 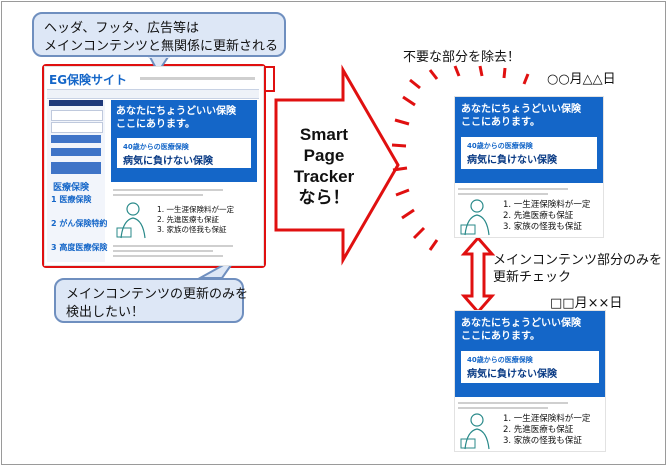 I want to click on hero-bottom-subpanel: 40歳からの医療保険 病気に負けない保険, so click(x=530, y=367).